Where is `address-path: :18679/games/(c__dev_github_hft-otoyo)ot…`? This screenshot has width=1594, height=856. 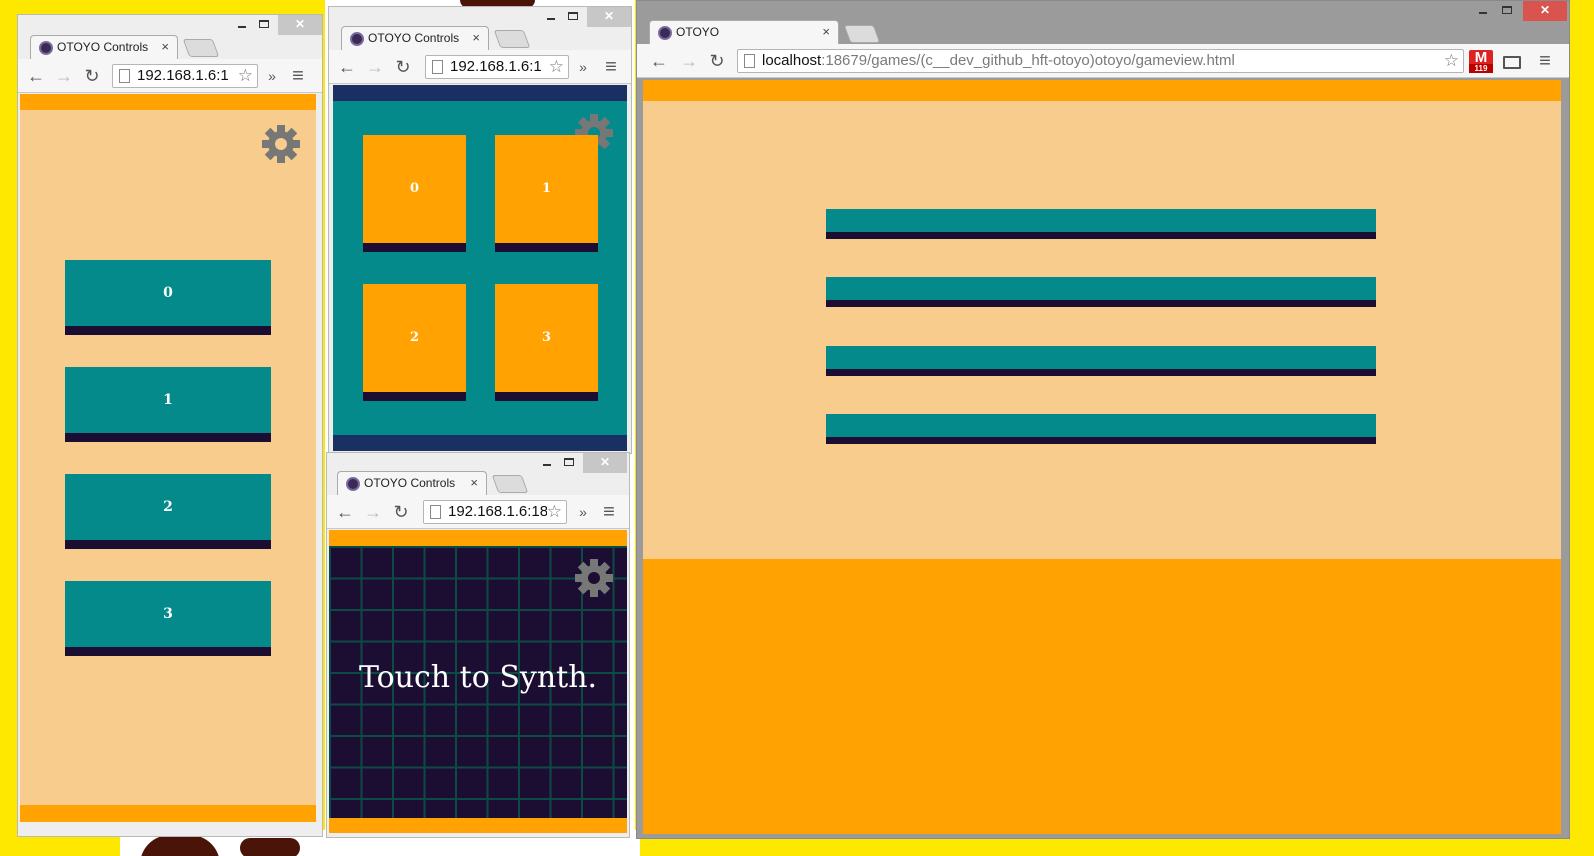
address-path: :18679/games/(c__dev_github_hft-otoyo)ot… is located at coordinates (1028, 60).